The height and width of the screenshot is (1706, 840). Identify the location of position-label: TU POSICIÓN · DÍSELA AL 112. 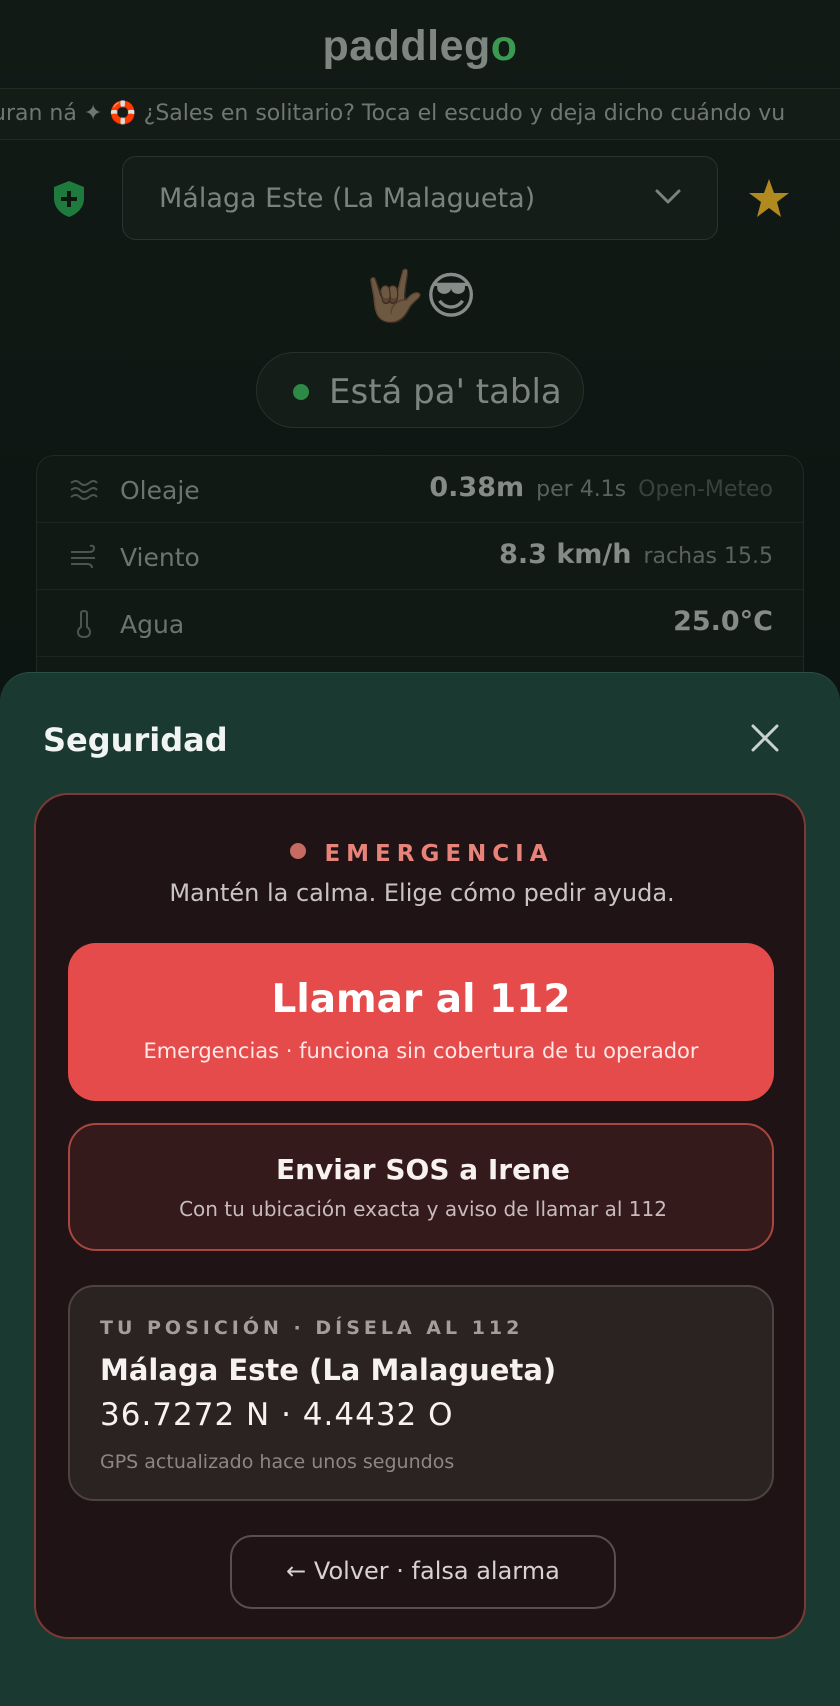
(312, 1328).